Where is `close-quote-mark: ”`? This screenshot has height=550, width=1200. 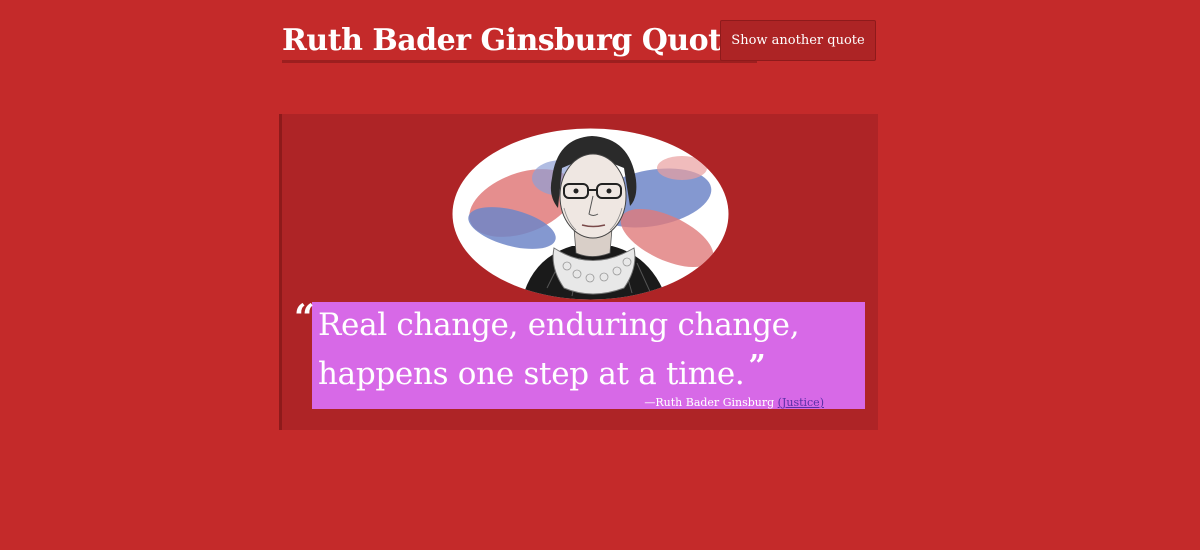 close-quote-mark: ” is located at coordinates (757, 366).